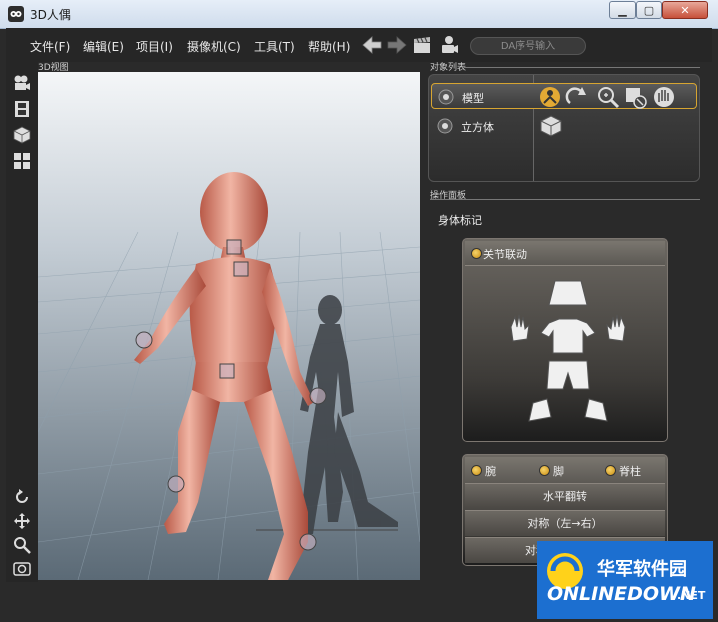 This screenshot has width=718, height=622. I want to click on wrist-label: 腕, so click(490, 471).